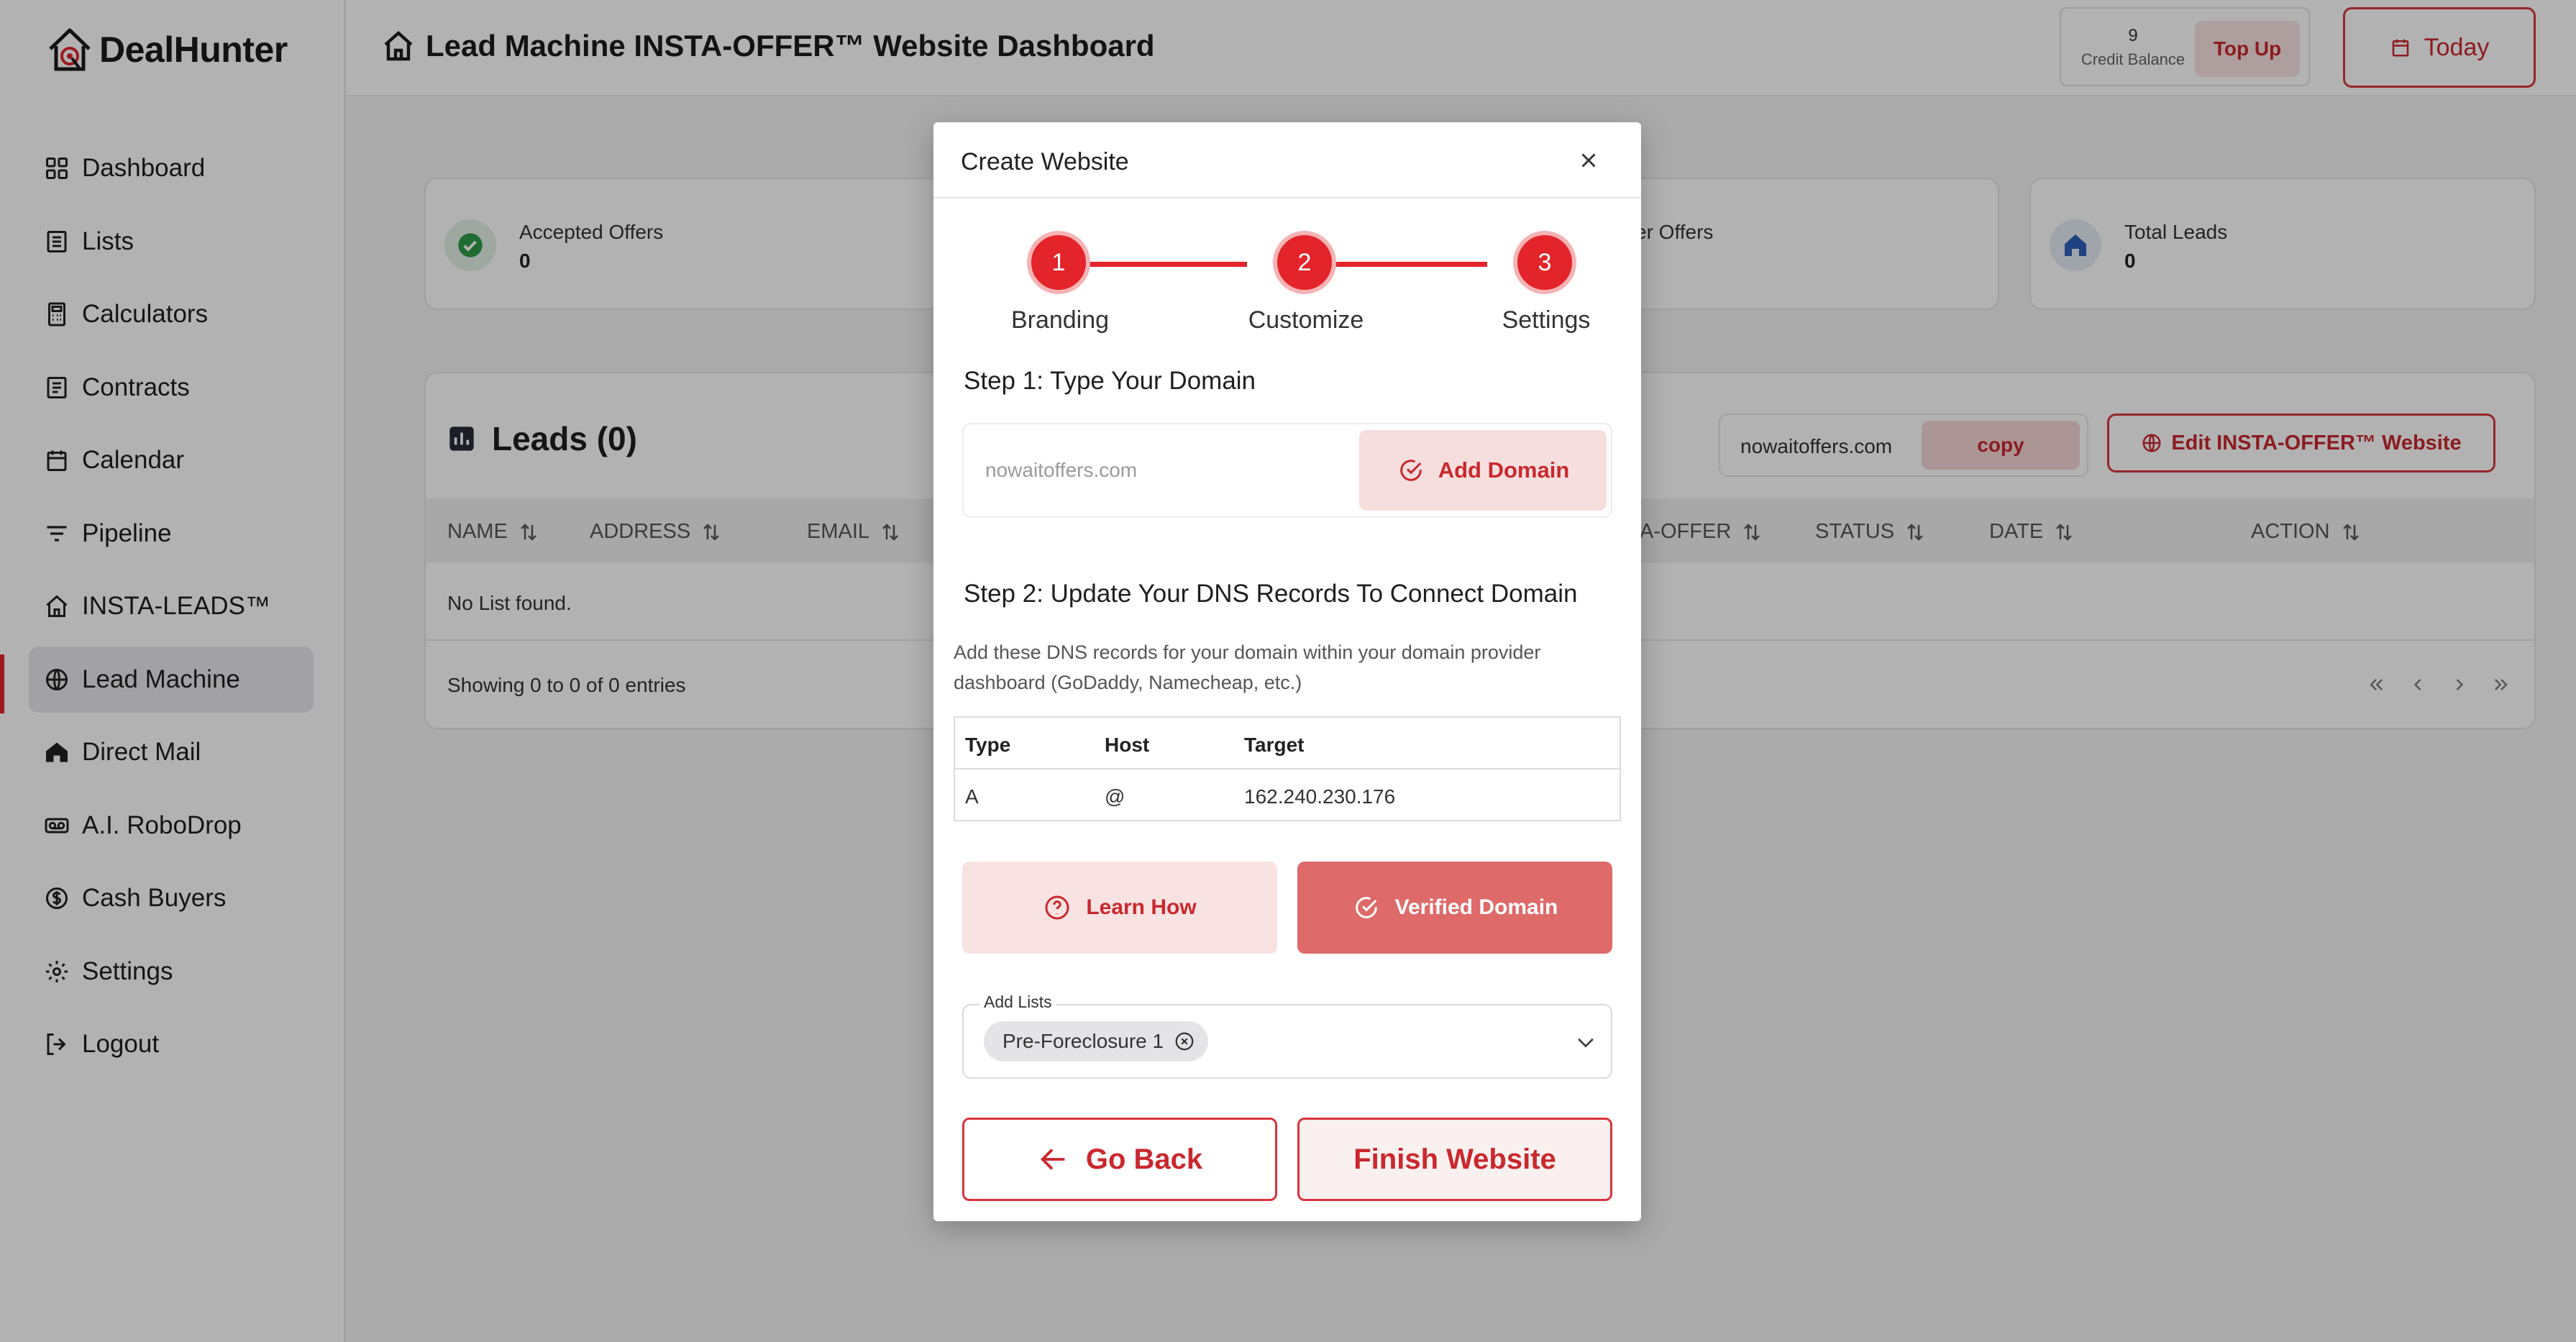  Describe the element at coordinates (1052, 1159) in the screenshot. I see `arrow-left-icon` at that location.